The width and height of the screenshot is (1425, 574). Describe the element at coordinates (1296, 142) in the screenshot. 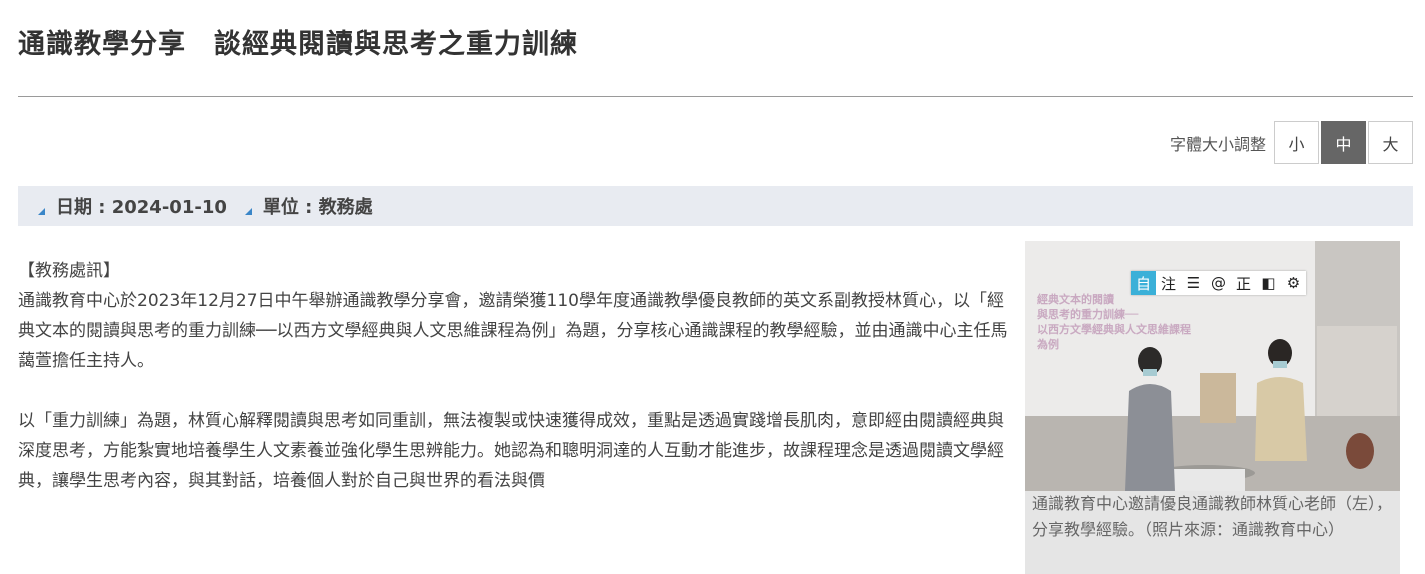

I see `font-size-small-button: 小` at that location.